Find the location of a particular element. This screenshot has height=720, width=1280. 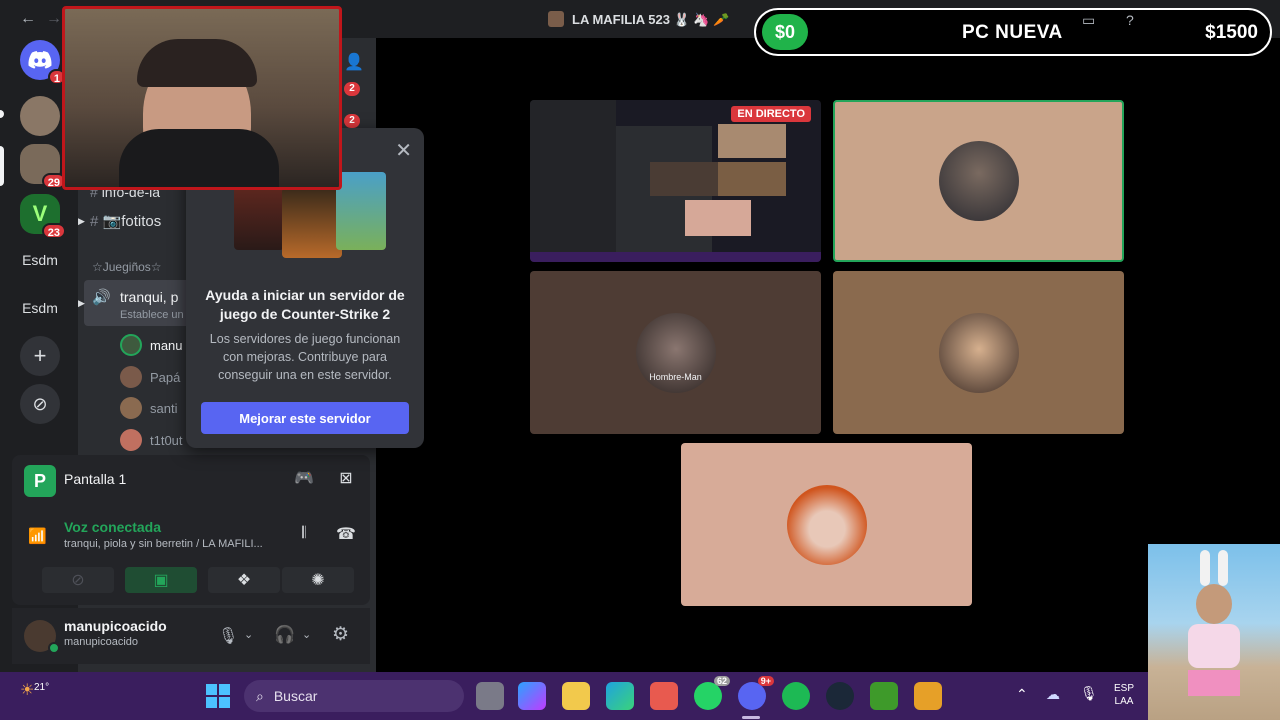

category-label: ☆Juegiños☆ is located at coordinates (127, 267).